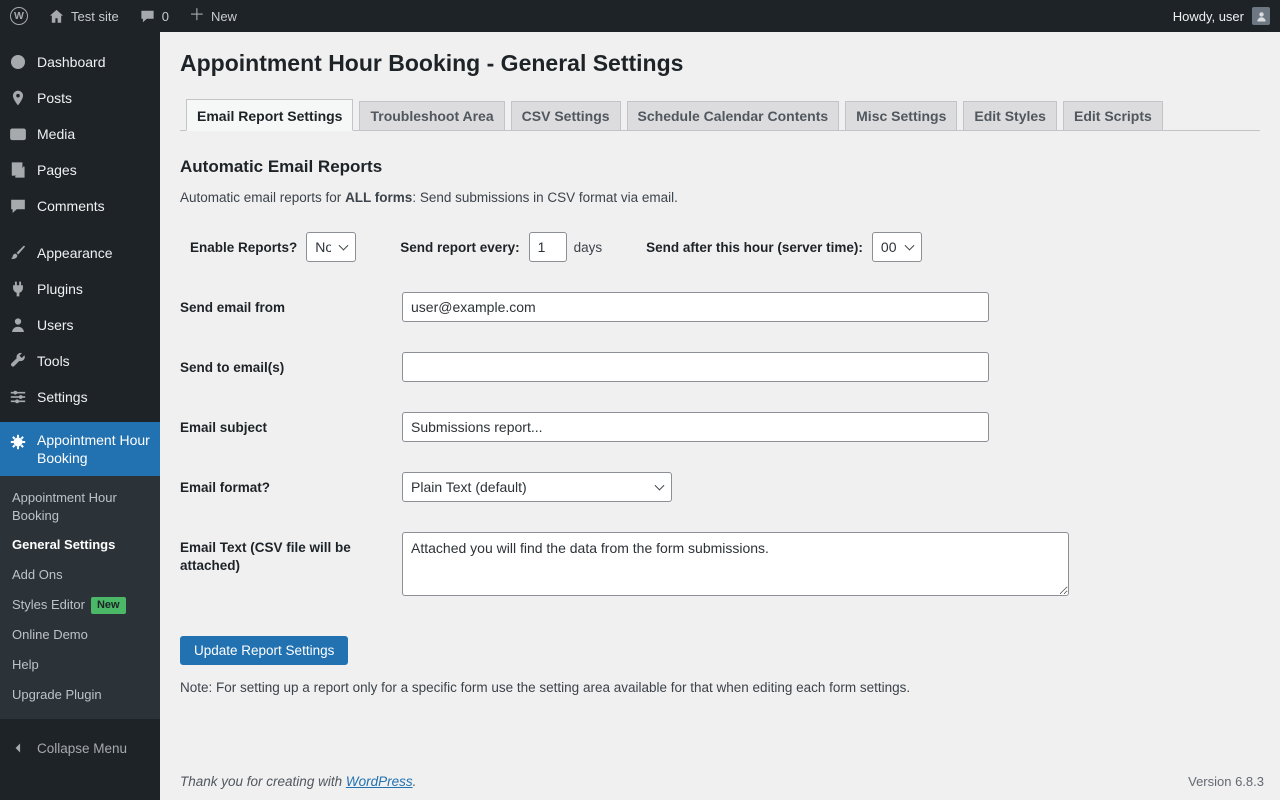 The width and height of the screenshot is (1280, 800). I want to click on submenu-label: Appointment Hour Booking, so click(64, 506).